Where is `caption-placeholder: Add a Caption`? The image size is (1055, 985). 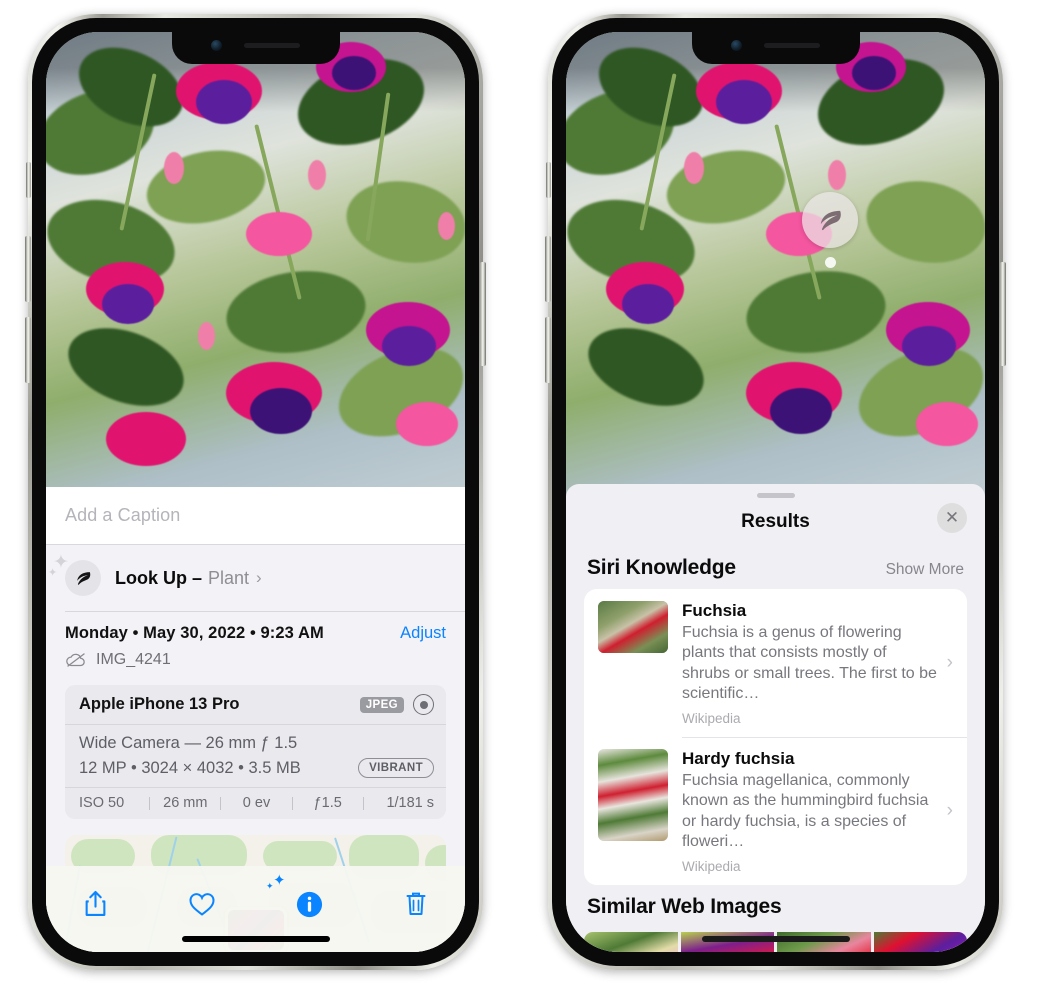
caption-placeholder: Add a Caption is located at coordinates (123, 515).